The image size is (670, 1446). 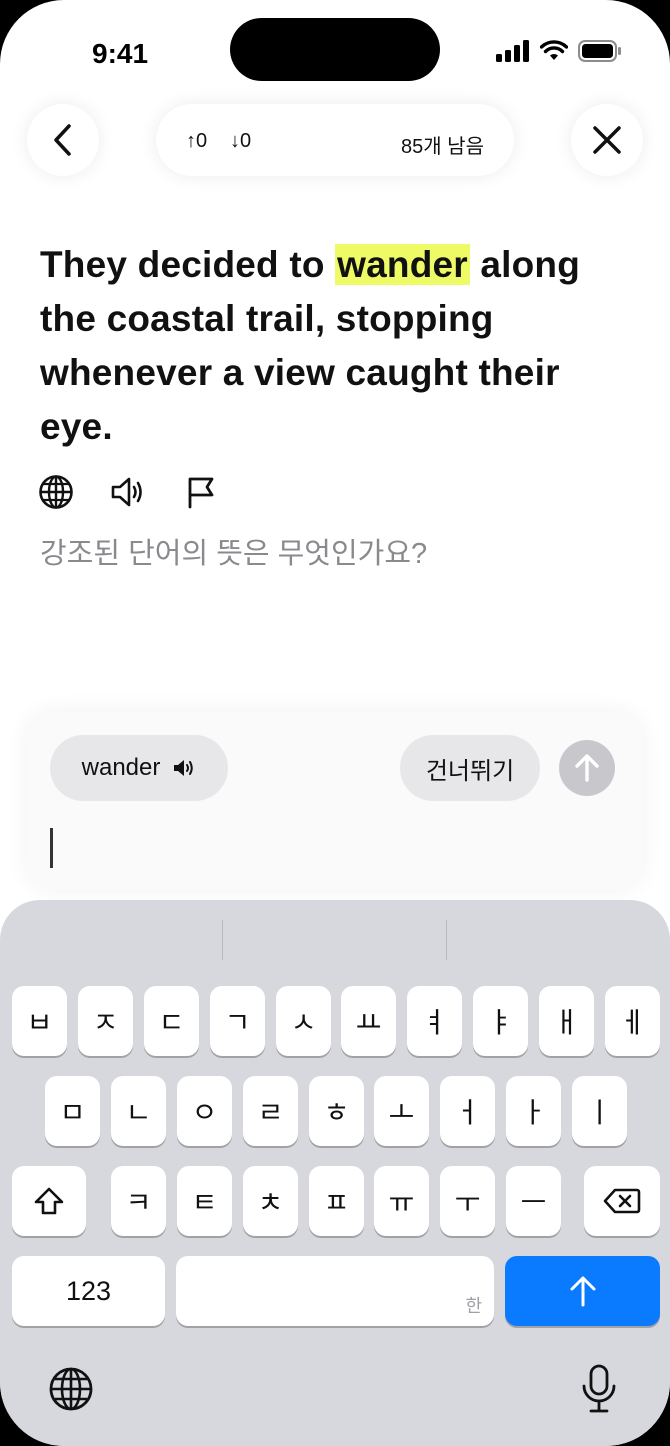 What do you see at coordinates (188, 264) in the screenshot?
I see `sentence-before: They decided to` at bounding box center [188, 264].